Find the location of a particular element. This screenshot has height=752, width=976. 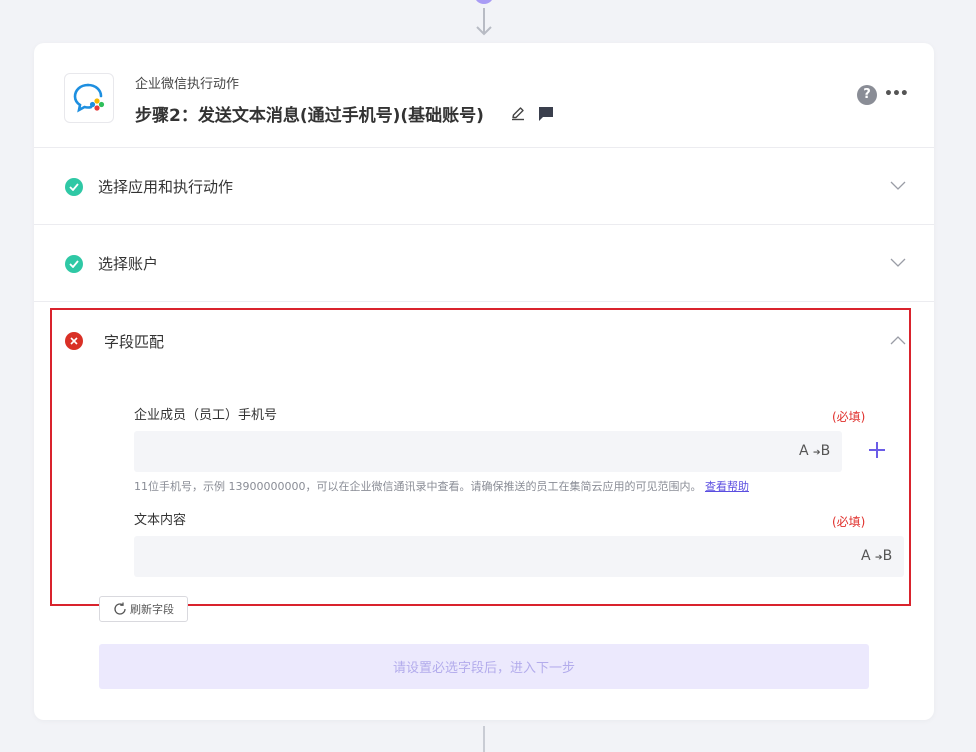

step-title: 步骤2：发送文本消息(通过手机号)(基础账号) is located at coordinates (309, 116).